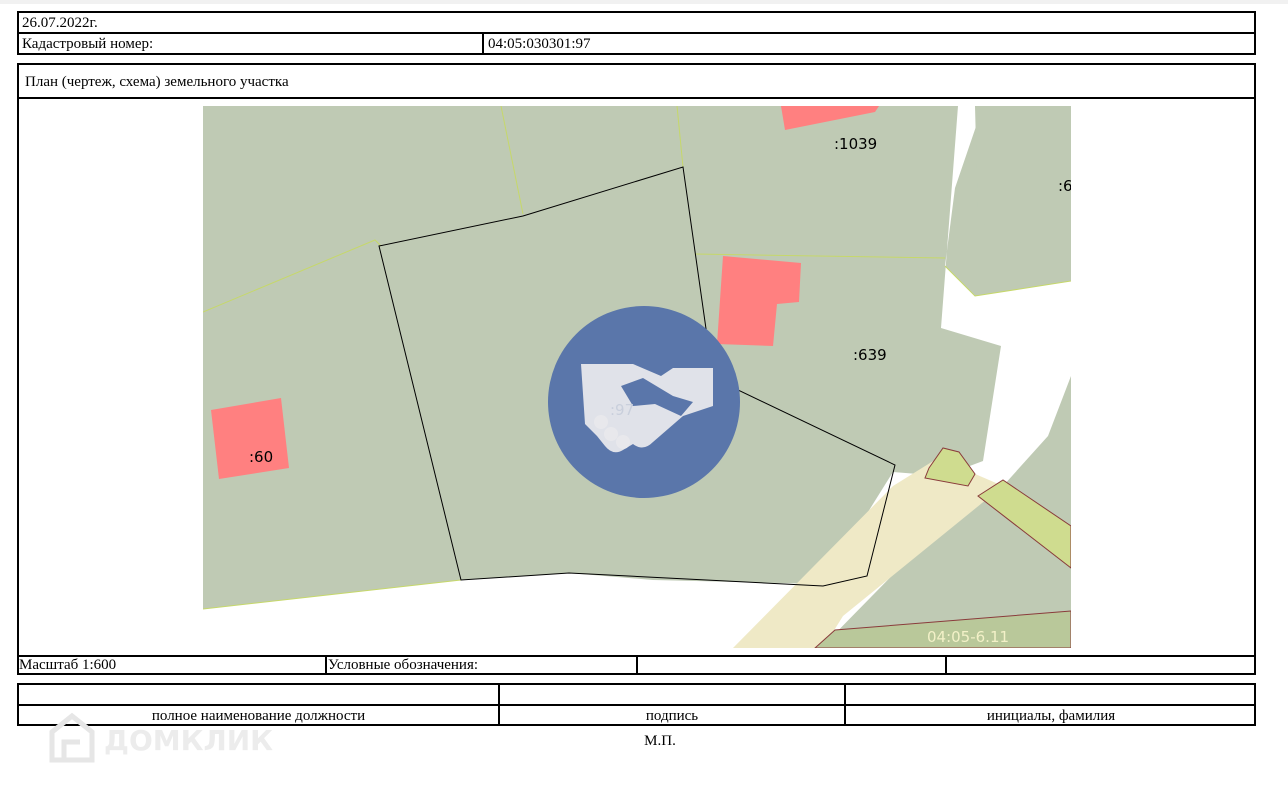 The width and height of the screenshot is (1288, 798). I want to click on house-logo-icon, so click(72, 737).